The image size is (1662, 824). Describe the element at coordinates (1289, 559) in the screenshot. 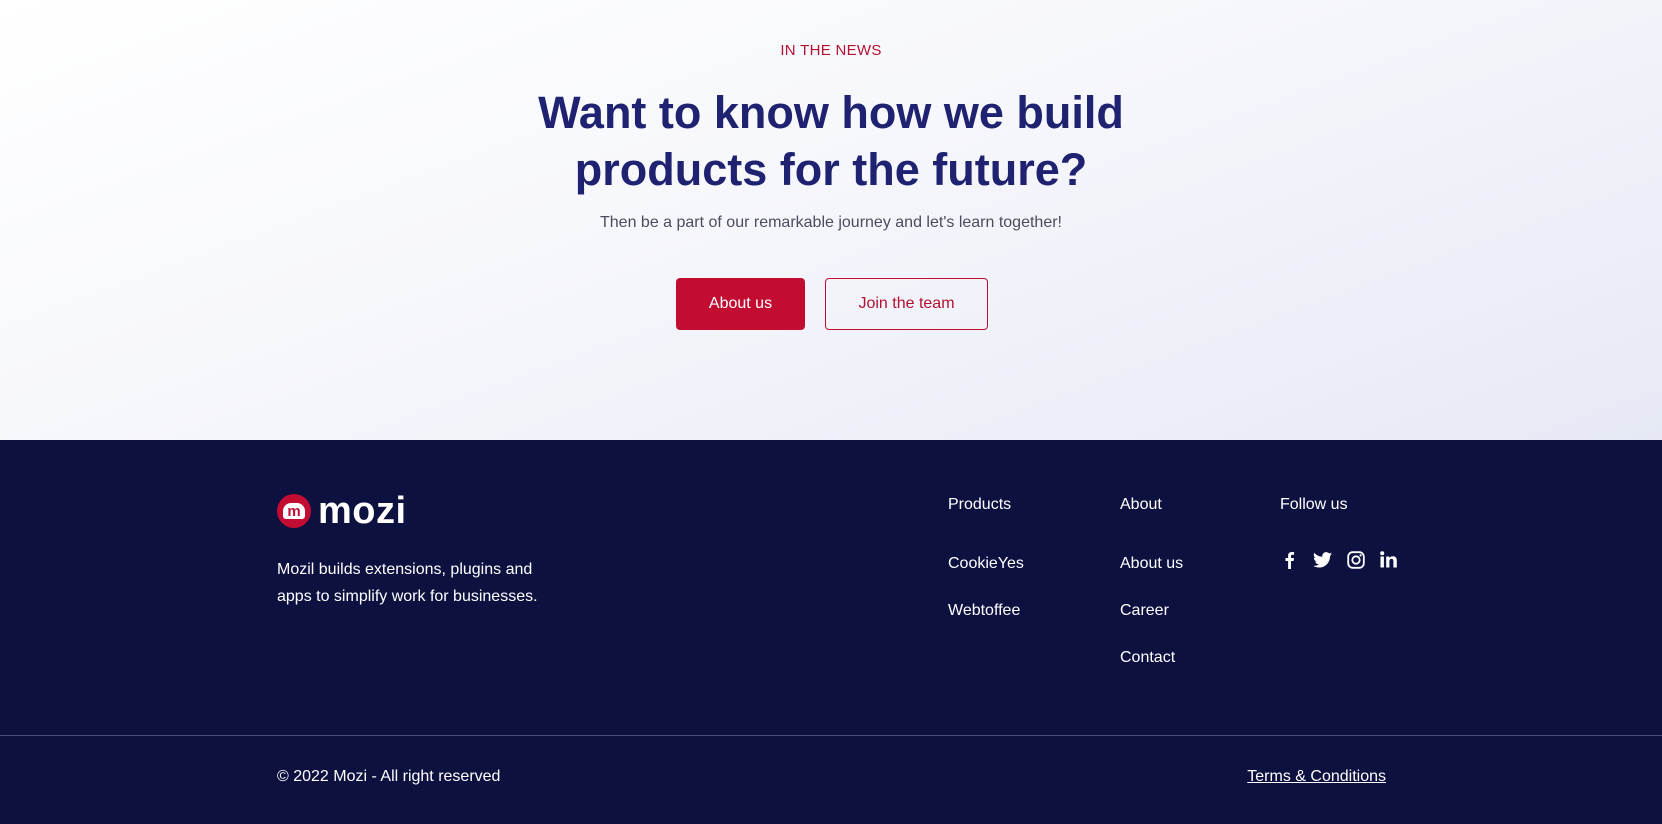

I see `facebook-icon` at that location.